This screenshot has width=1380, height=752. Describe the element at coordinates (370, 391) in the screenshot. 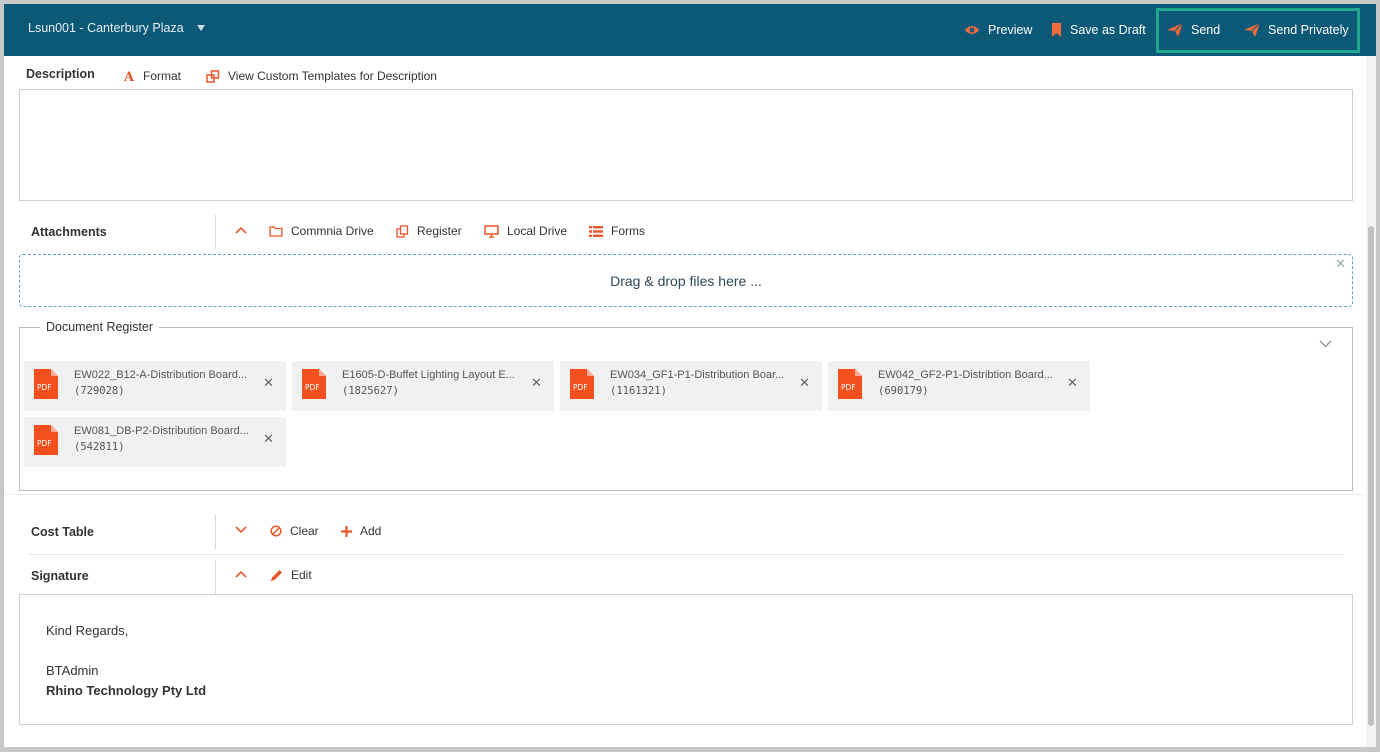

I see `file-id: (1825627)` at that location.